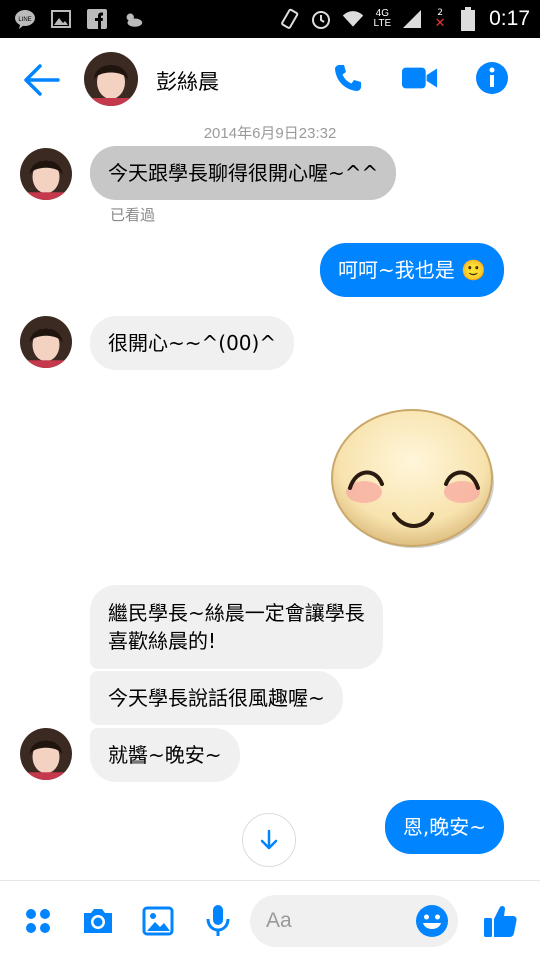  Describe the element at coordinates (440, 23) in the screenshot. I see `no-sim-x-icon: ✕` at that location.